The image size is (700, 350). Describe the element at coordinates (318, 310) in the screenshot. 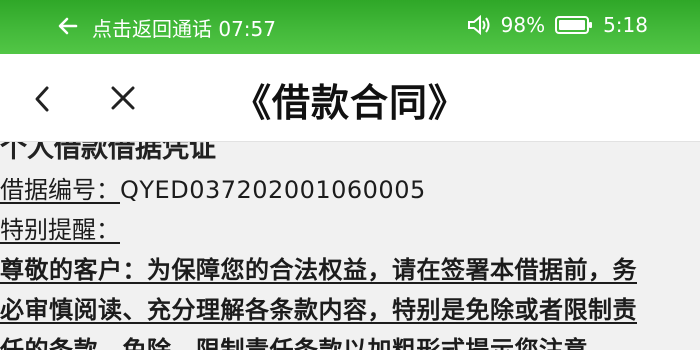

I see `notice-body-line: 必审慎阅读、充分理解各条款内容，特别是免除或者限制责` at that location.